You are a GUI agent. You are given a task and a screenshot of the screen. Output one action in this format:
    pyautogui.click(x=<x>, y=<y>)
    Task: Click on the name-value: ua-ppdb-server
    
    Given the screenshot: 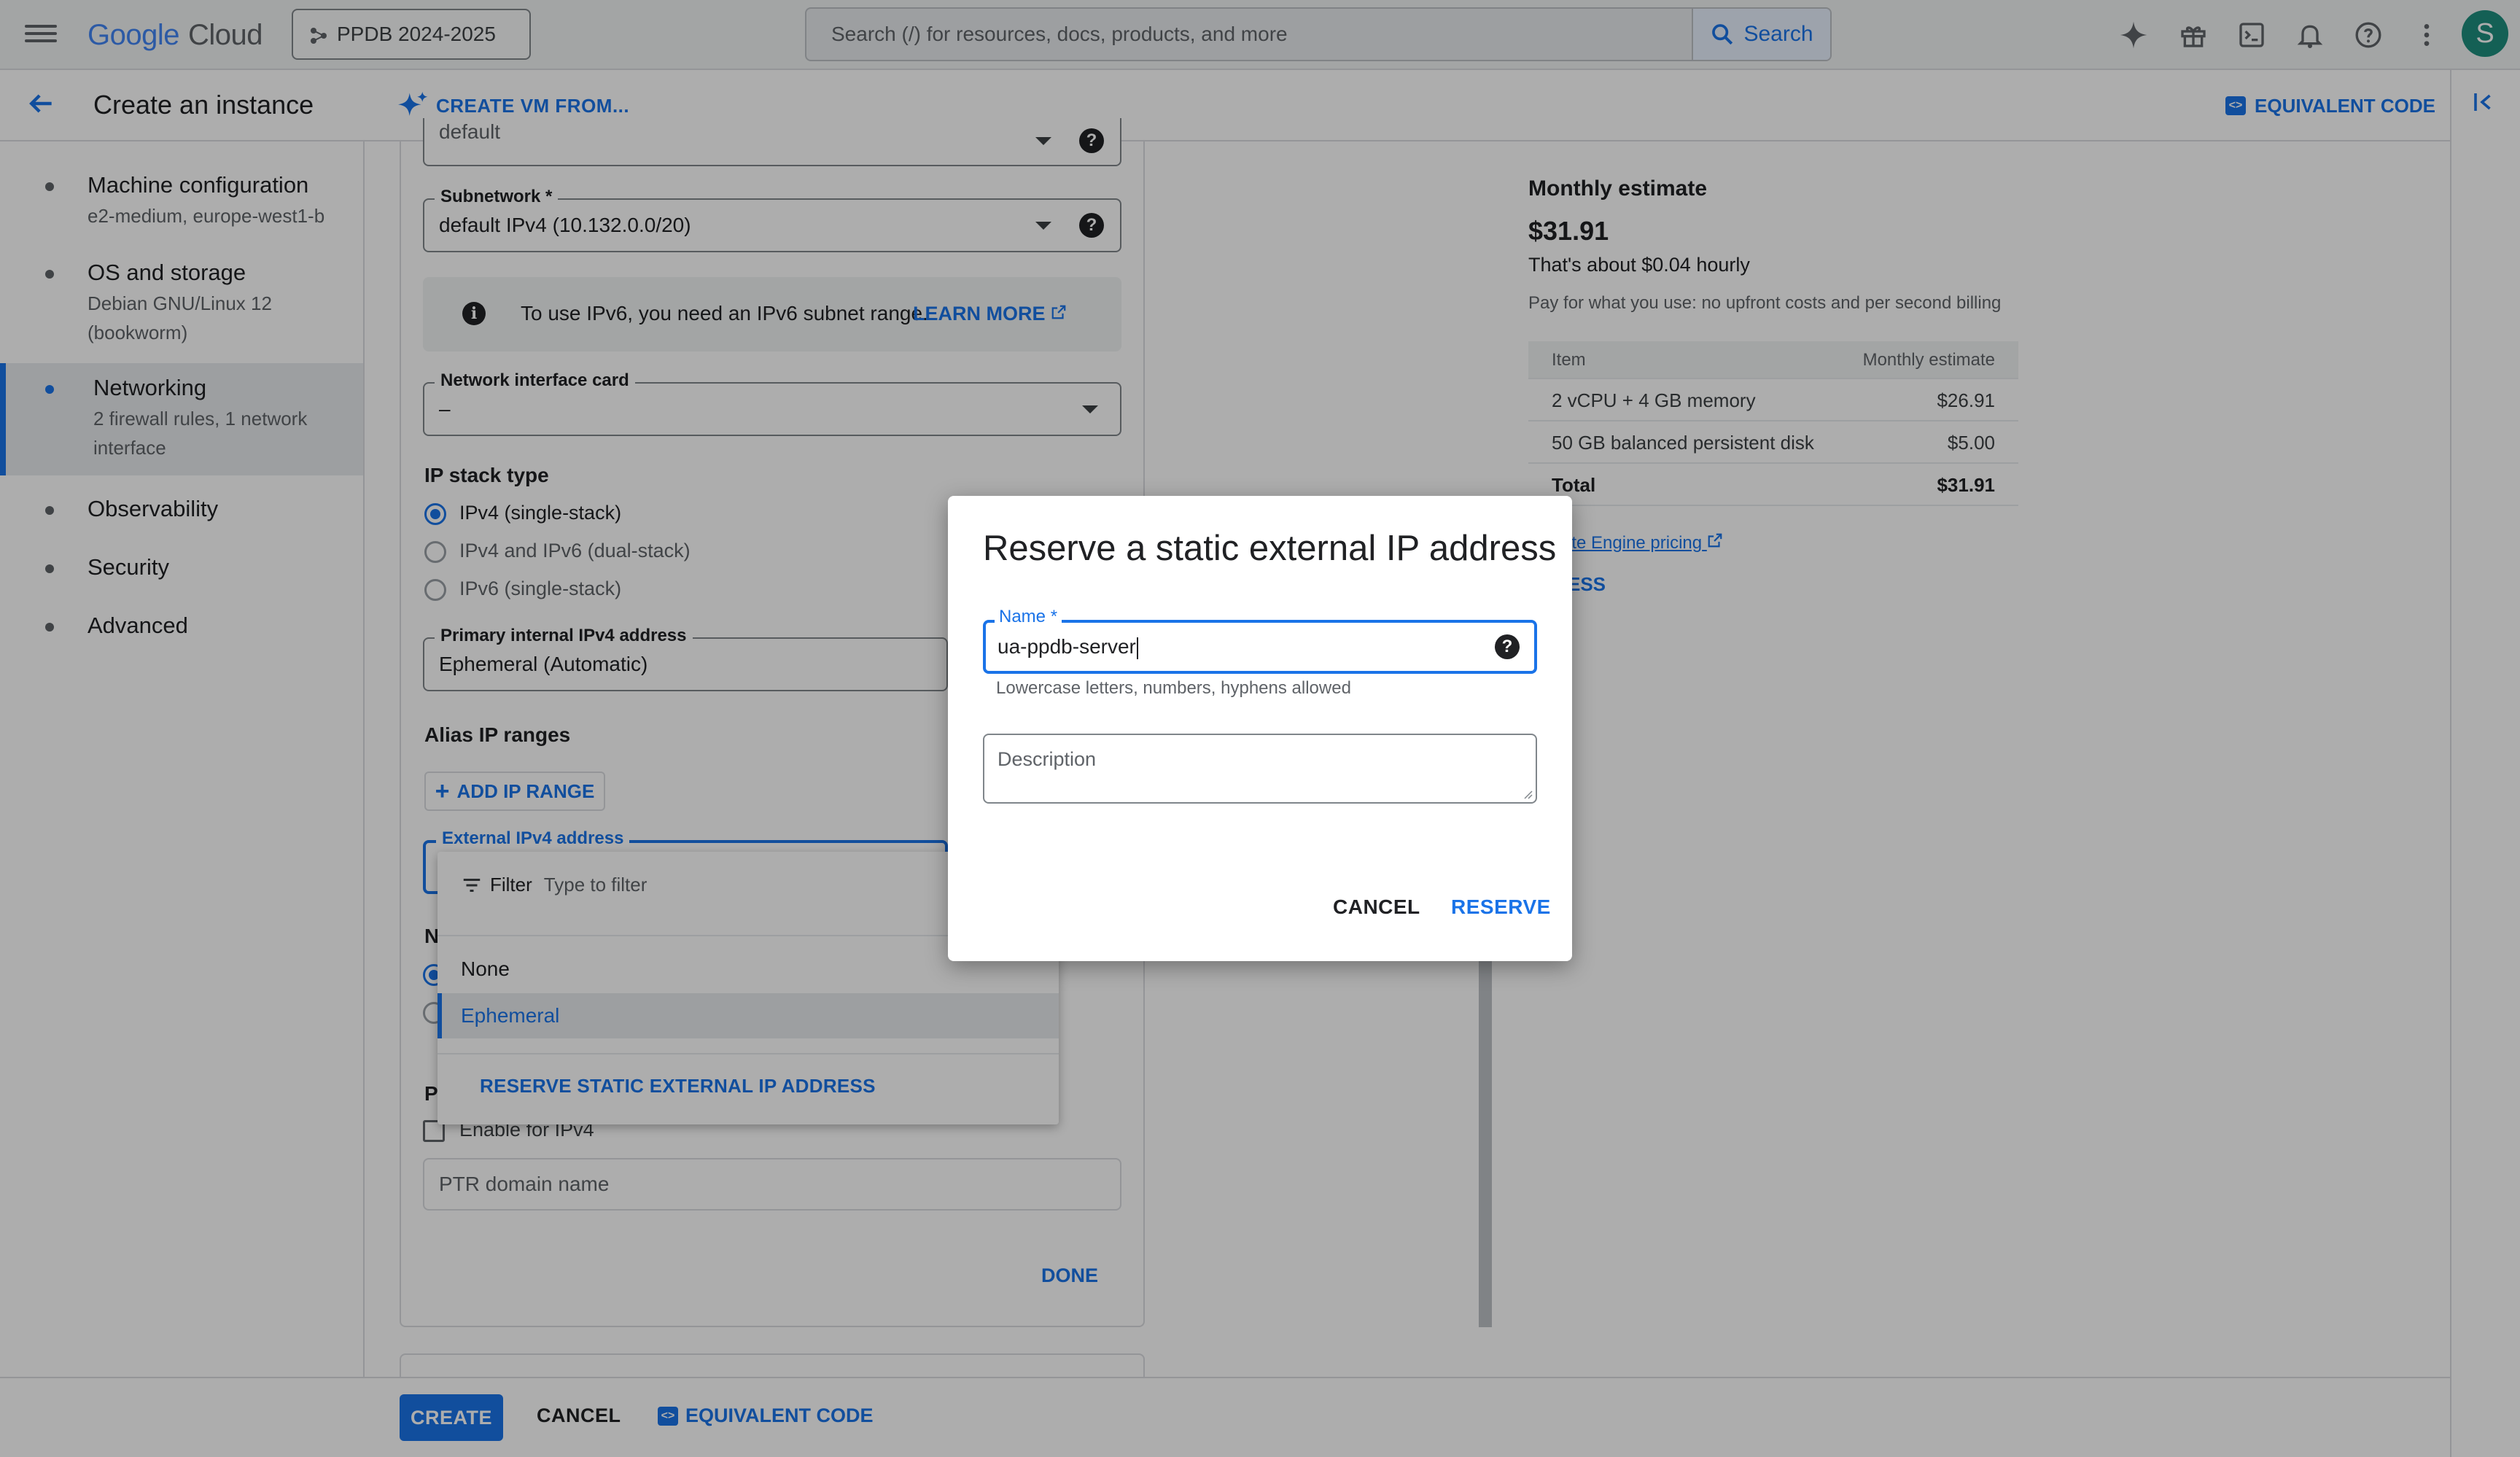 What is the action you would take?
    pyautogui.click(x=1068, y=647)
    